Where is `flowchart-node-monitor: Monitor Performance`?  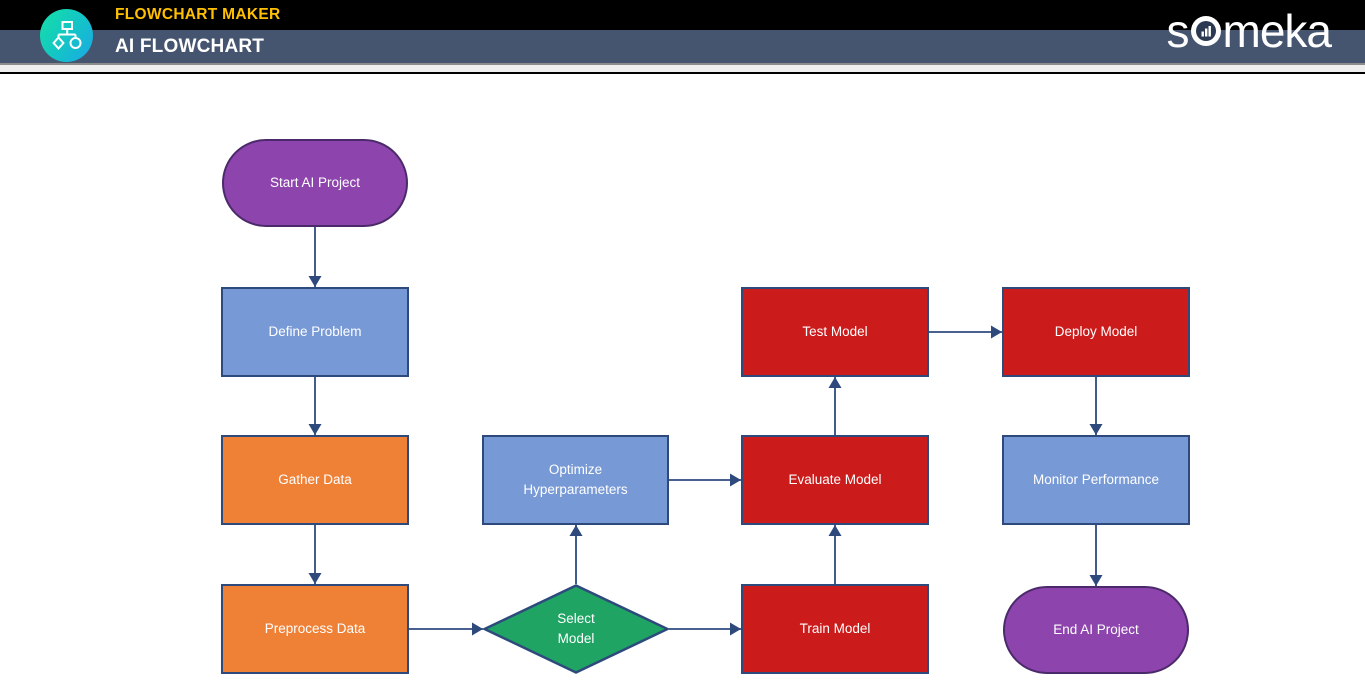 flowchart-node-monitor: Monitor Performance is located at coordinates (1096, 480).